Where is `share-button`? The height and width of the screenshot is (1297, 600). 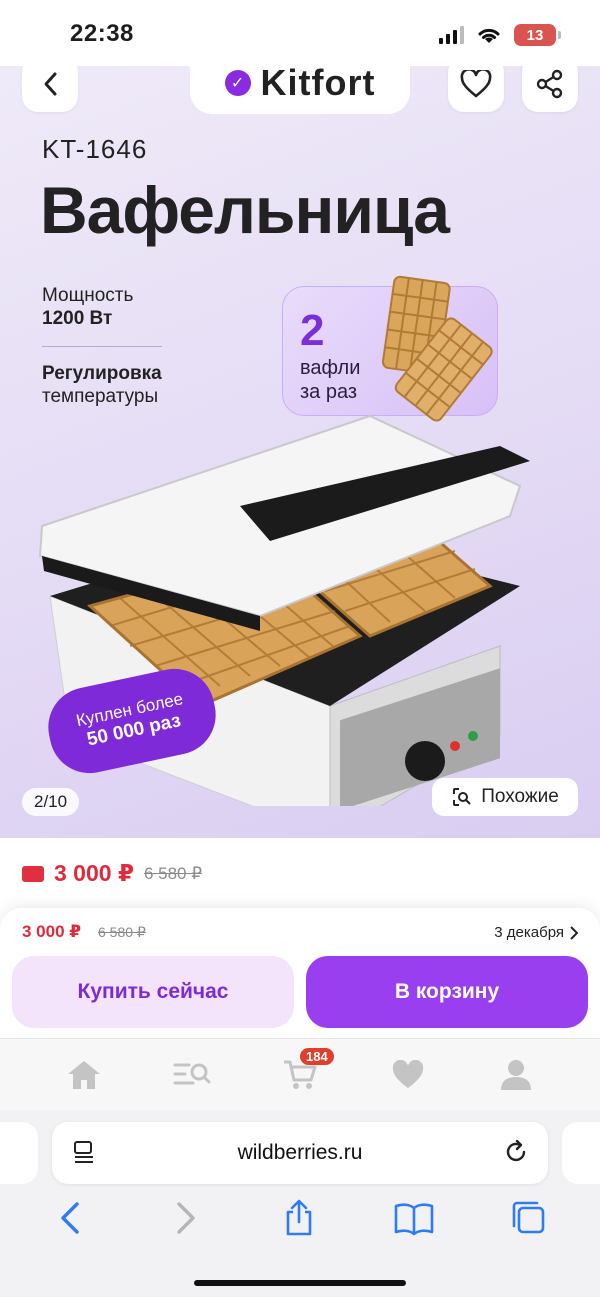 share-button is located at coordinates (550, 89).